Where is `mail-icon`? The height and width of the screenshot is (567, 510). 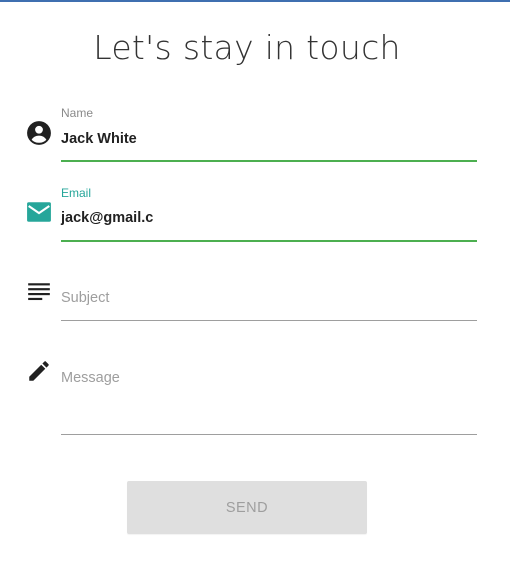 mail-icon is located at coordinates (39, 212).